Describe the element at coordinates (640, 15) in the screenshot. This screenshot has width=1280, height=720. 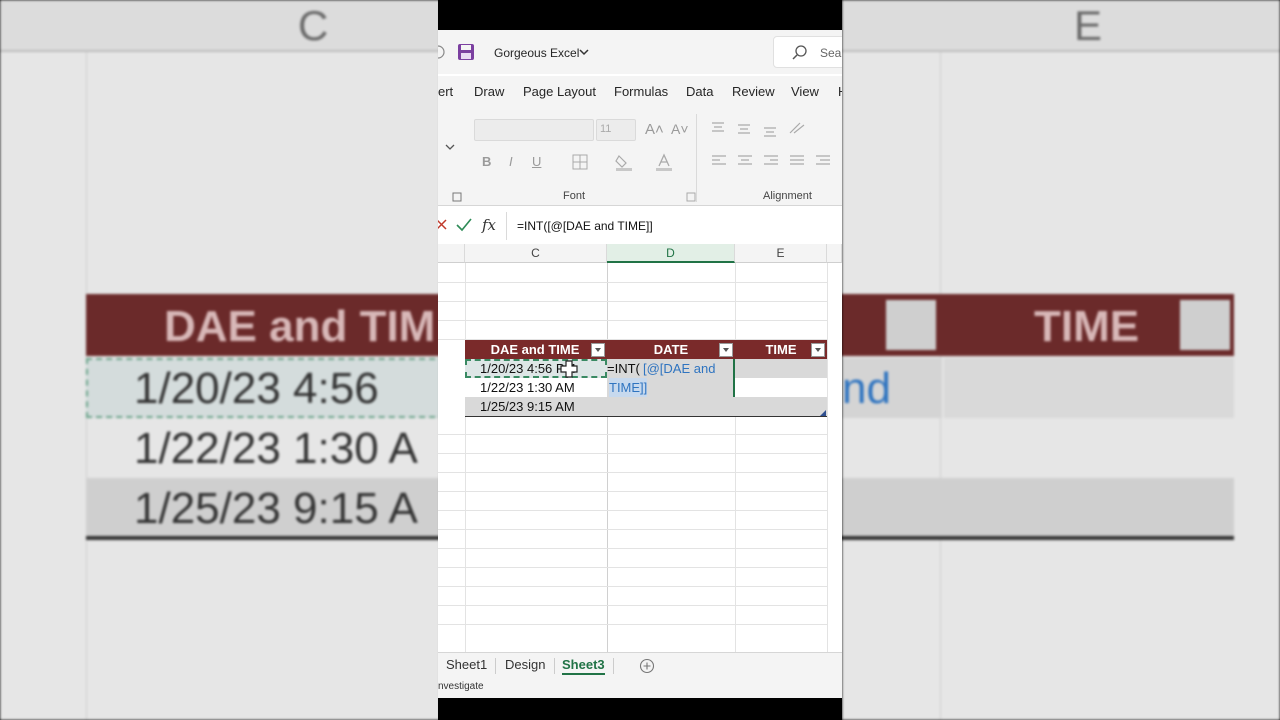
I see `top-letterbox` at that location.